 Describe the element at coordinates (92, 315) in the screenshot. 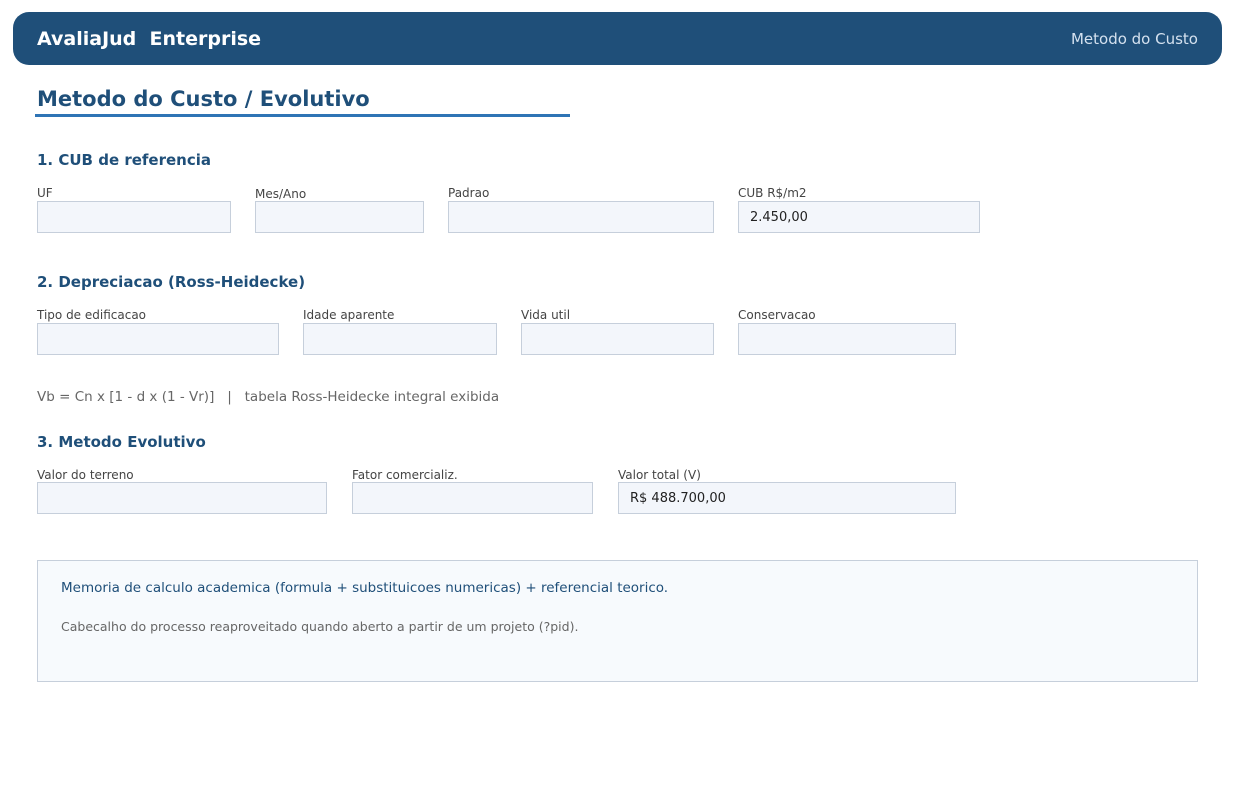

I see `tipo-edificacao-label: Tipo de edificacao` at that location.